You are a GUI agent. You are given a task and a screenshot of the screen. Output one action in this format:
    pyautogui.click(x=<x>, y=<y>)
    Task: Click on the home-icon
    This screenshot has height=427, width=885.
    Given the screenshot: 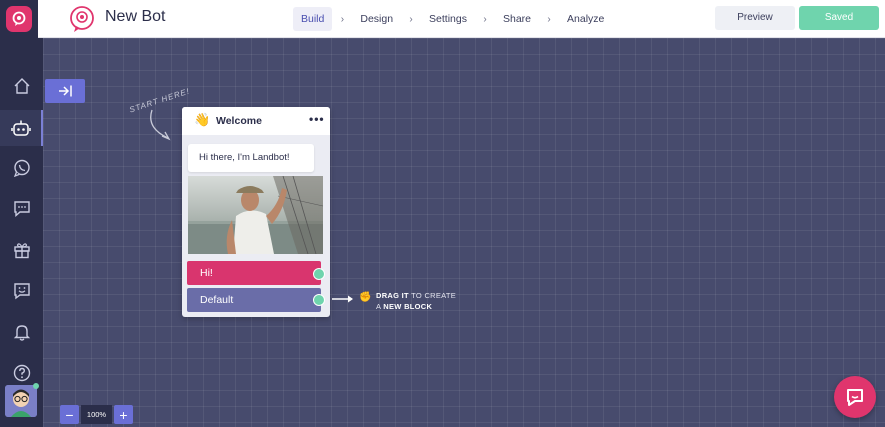 What is the action you would take?
    pyautogui.click(x=21, y=86)
    